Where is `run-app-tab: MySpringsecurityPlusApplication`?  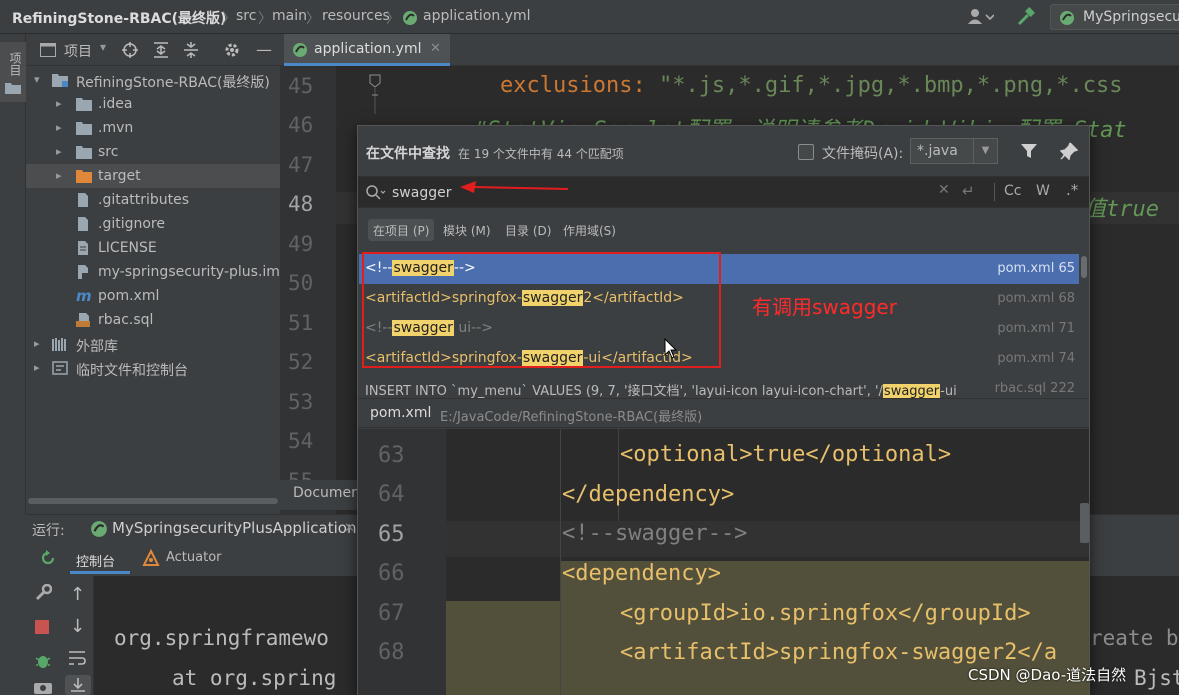
run-app-tab: MySpringsecurityPlusApplication is located at coordinates (234, 528).